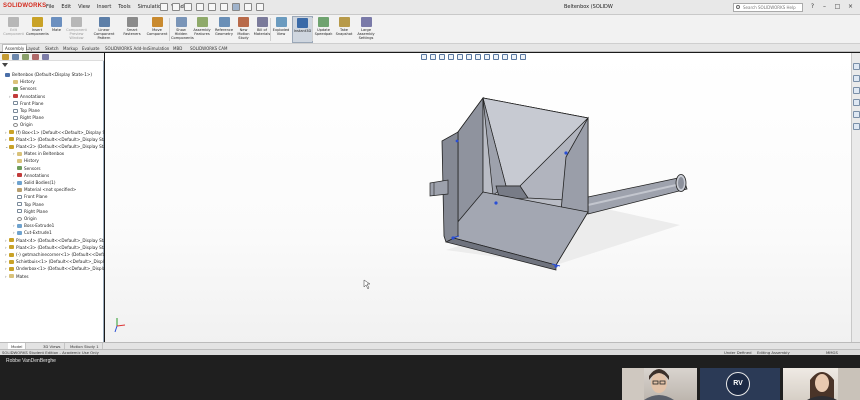  What do you see at coordinates (366, 29) in the screenshot?
I see `large-assembly-settings-button: Large Assembly Settings` at bounding box center [366, 29].